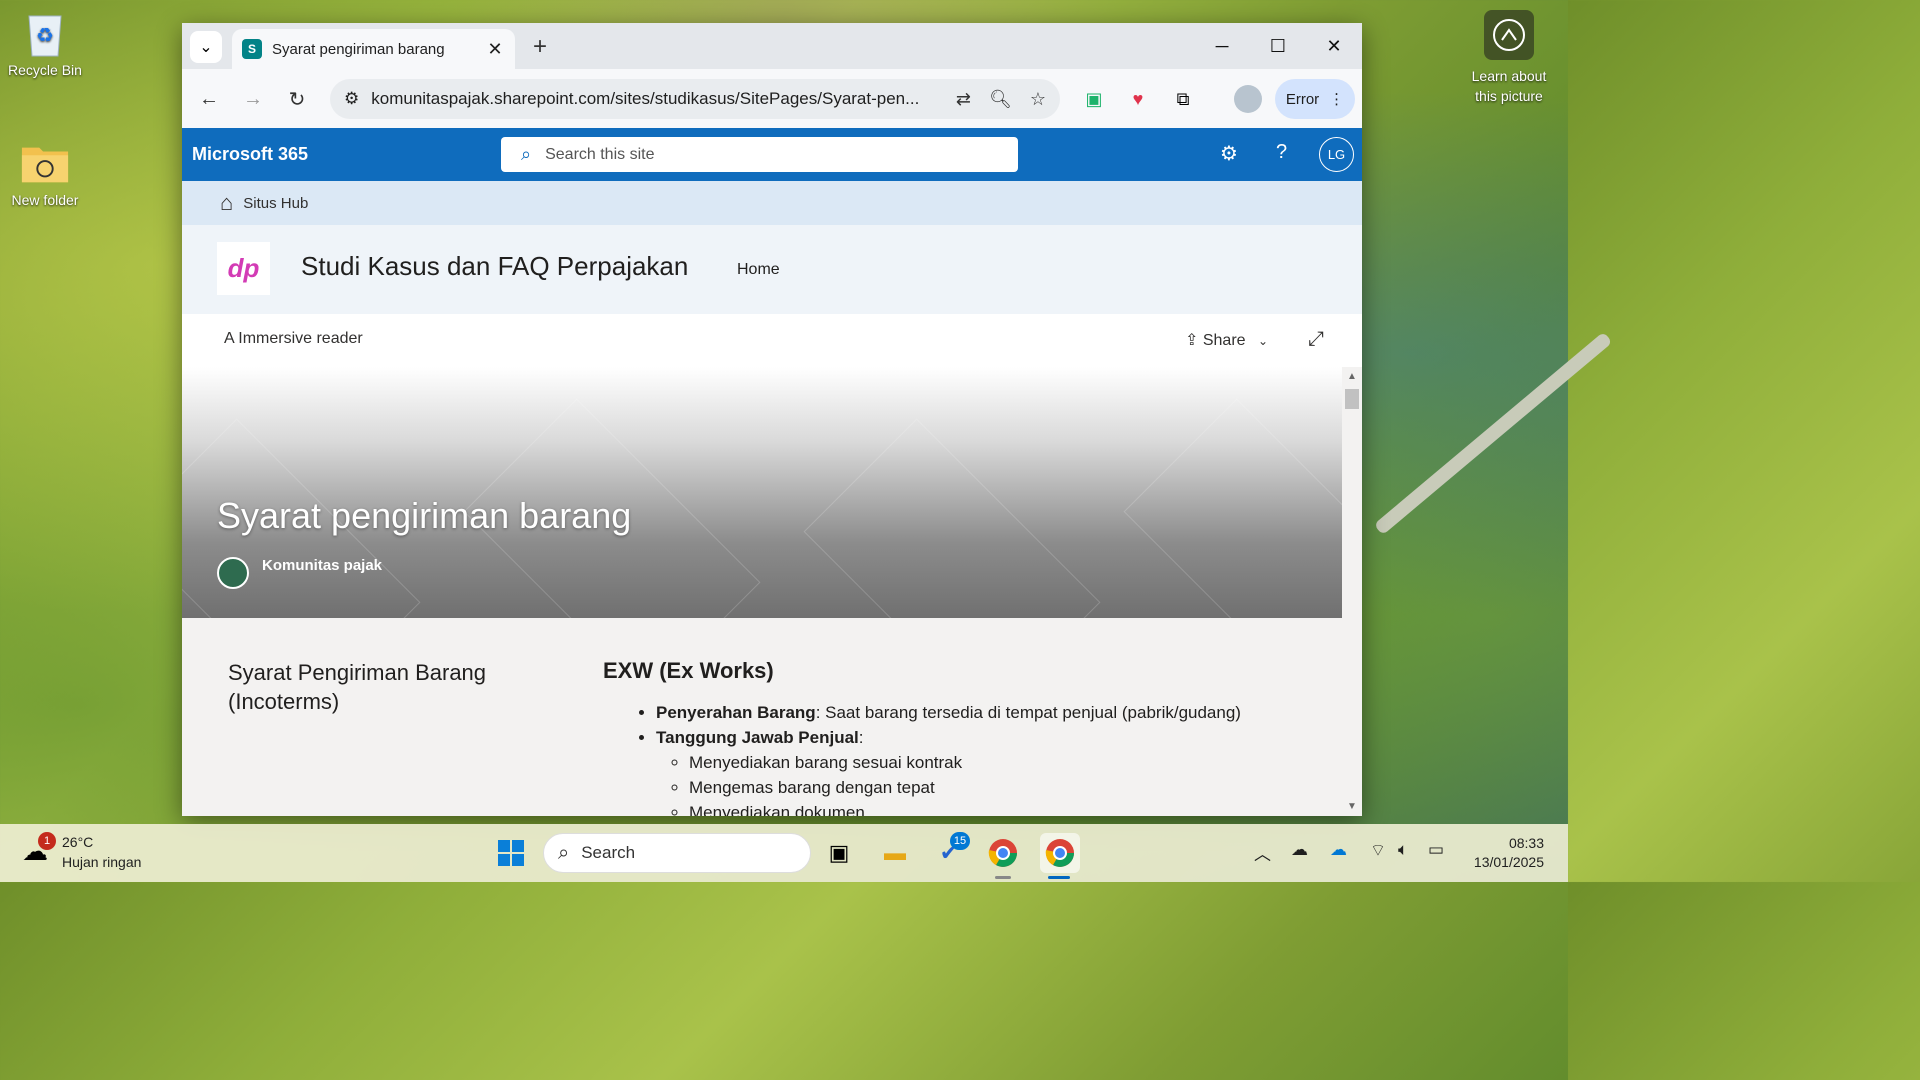 The image size is (1920, 1080). Describe the element at coordinates (1262, 852) in the screenshot. I see `show-hidden-icons-chevron-up-icon: ︿` at that location.